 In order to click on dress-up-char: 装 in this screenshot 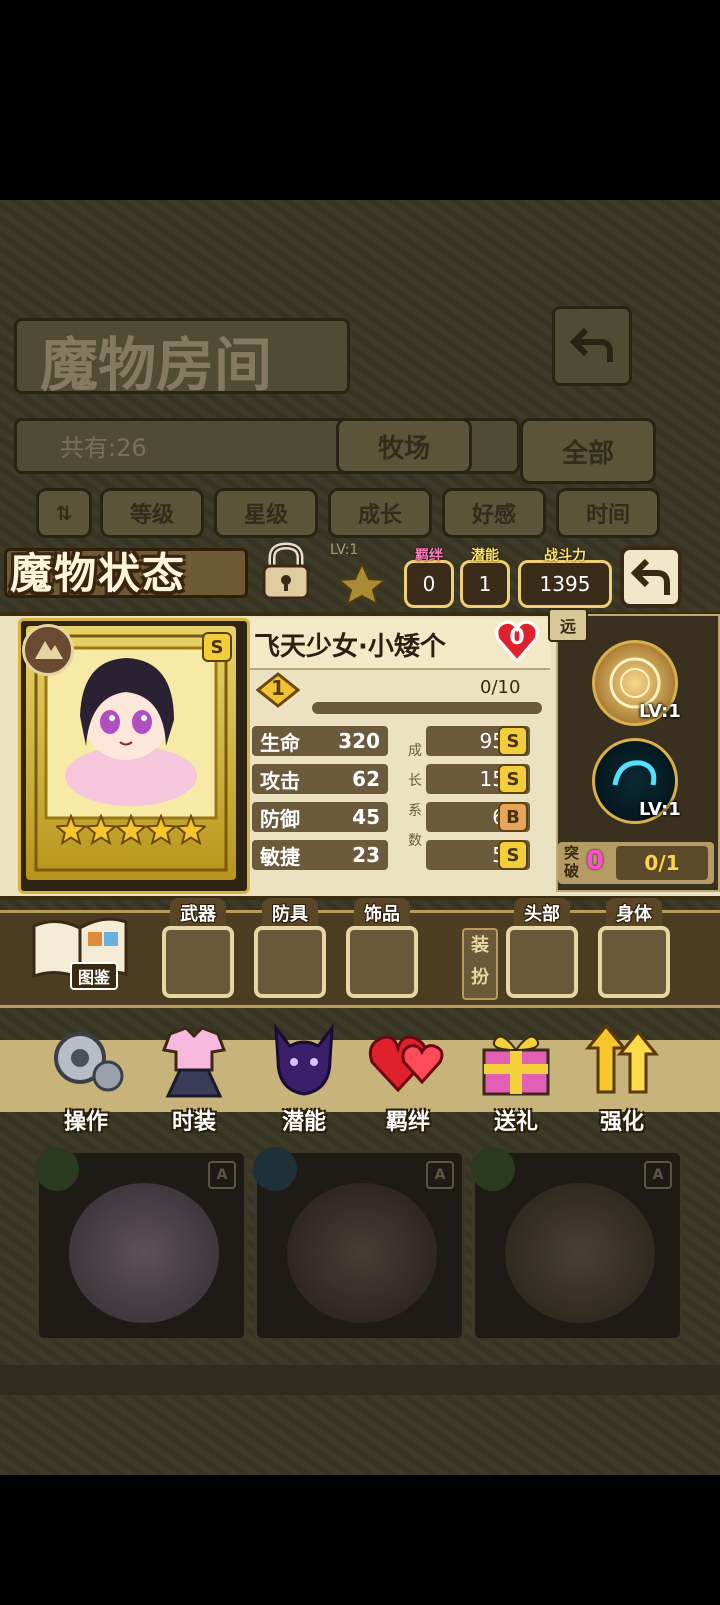, I will do `click(480, 945)`.